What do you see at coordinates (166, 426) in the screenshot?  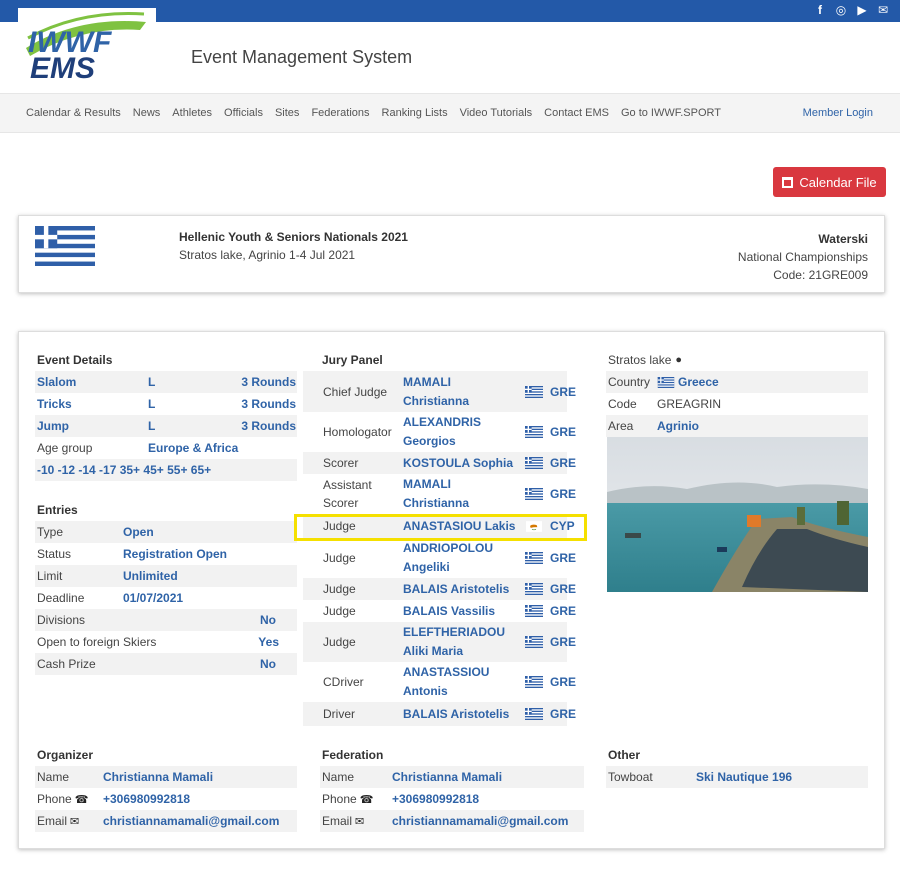 I see `discipline-row-jump: Jump L 3 Rounds` at bounding box center [166, 426].